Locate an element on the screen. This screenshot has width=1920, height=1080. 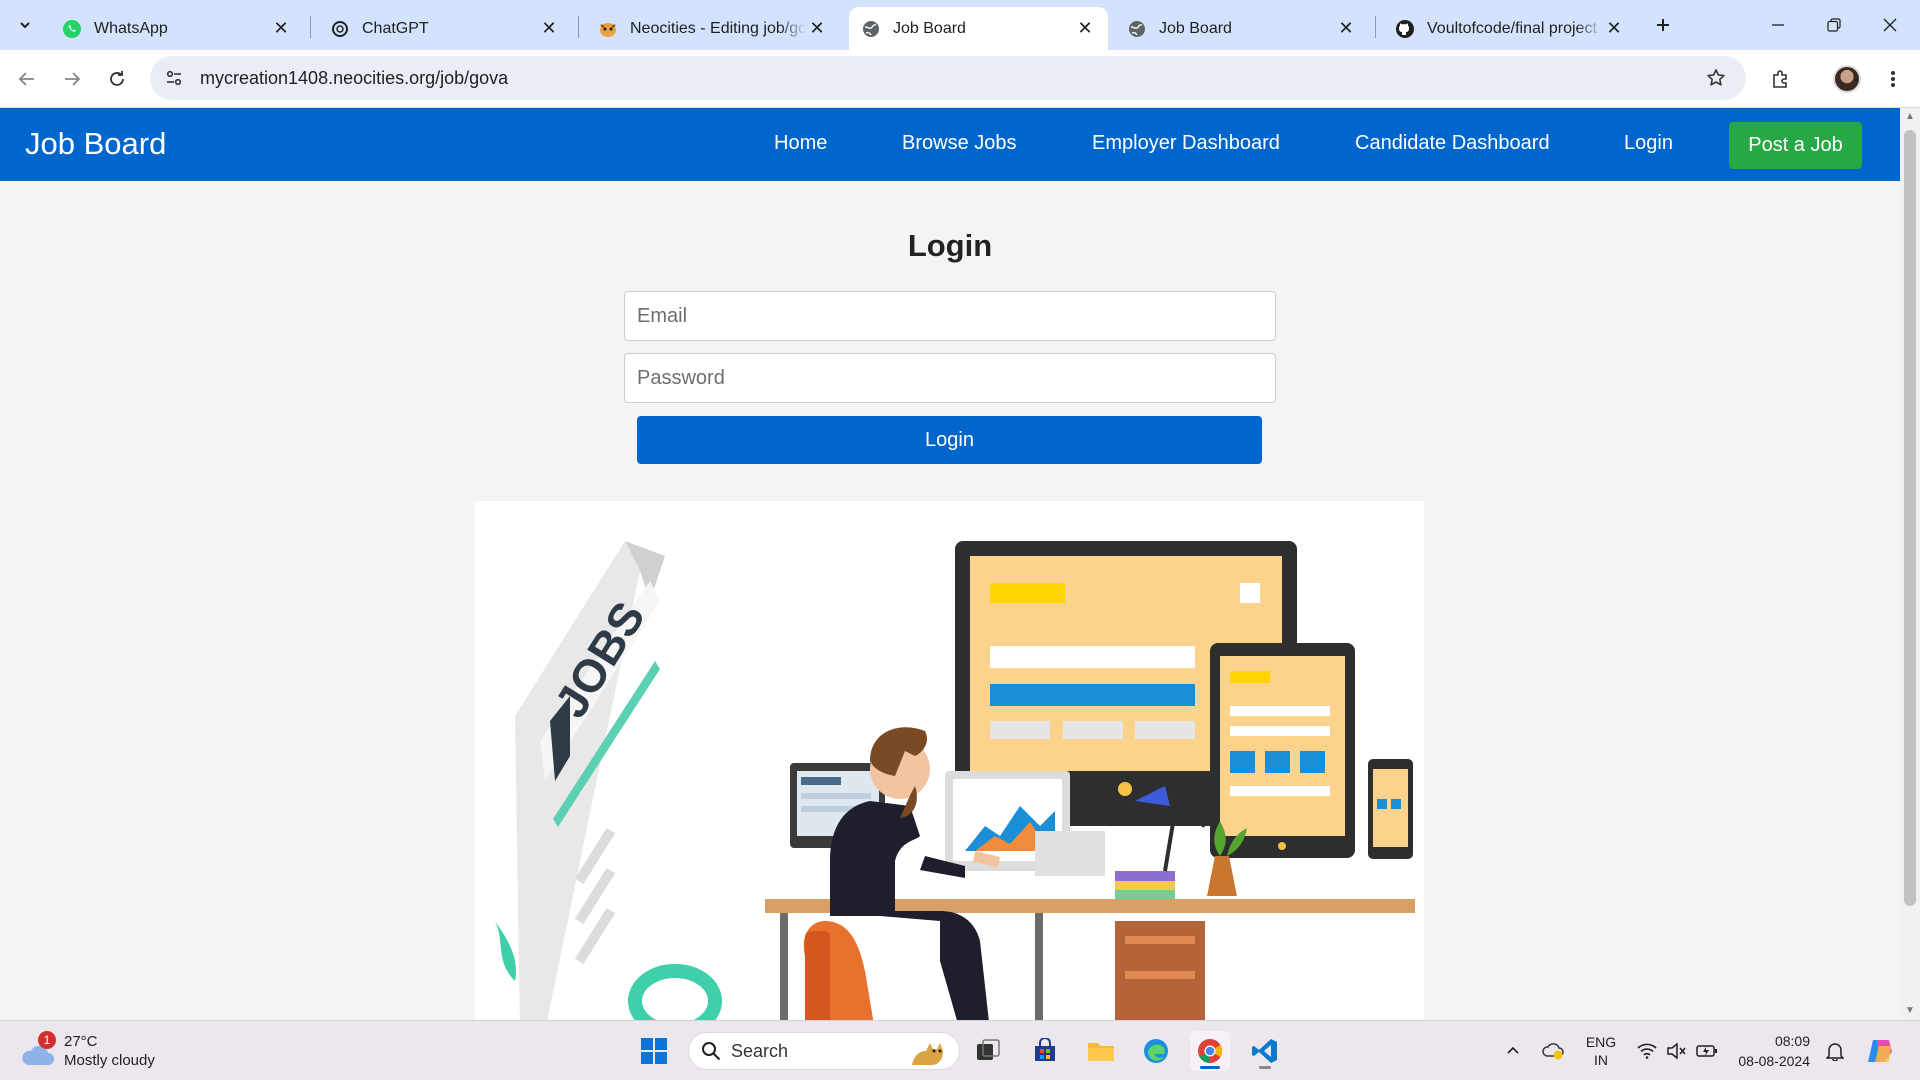
scrollbar-thumb is located at coordinates (1910, 518).